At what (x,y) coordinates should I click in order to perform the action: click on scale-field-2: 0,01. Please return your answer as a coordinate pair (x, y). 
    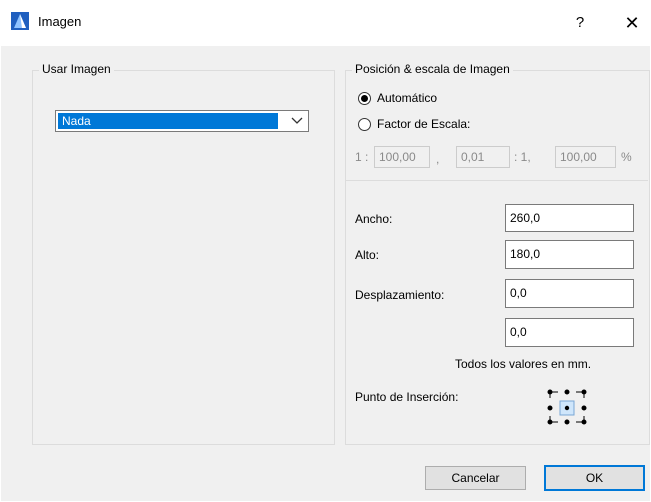
    Looking at the image, I should click on (483, 157).